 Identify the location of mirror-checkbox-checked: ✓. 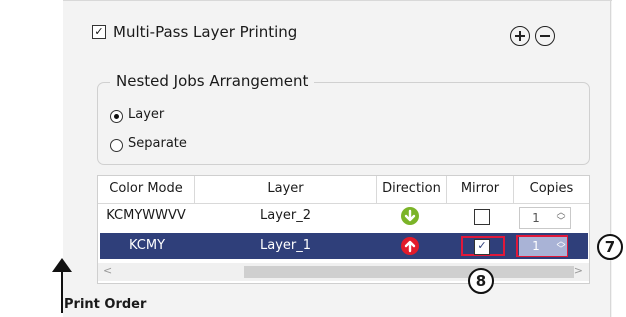
(482, 247).